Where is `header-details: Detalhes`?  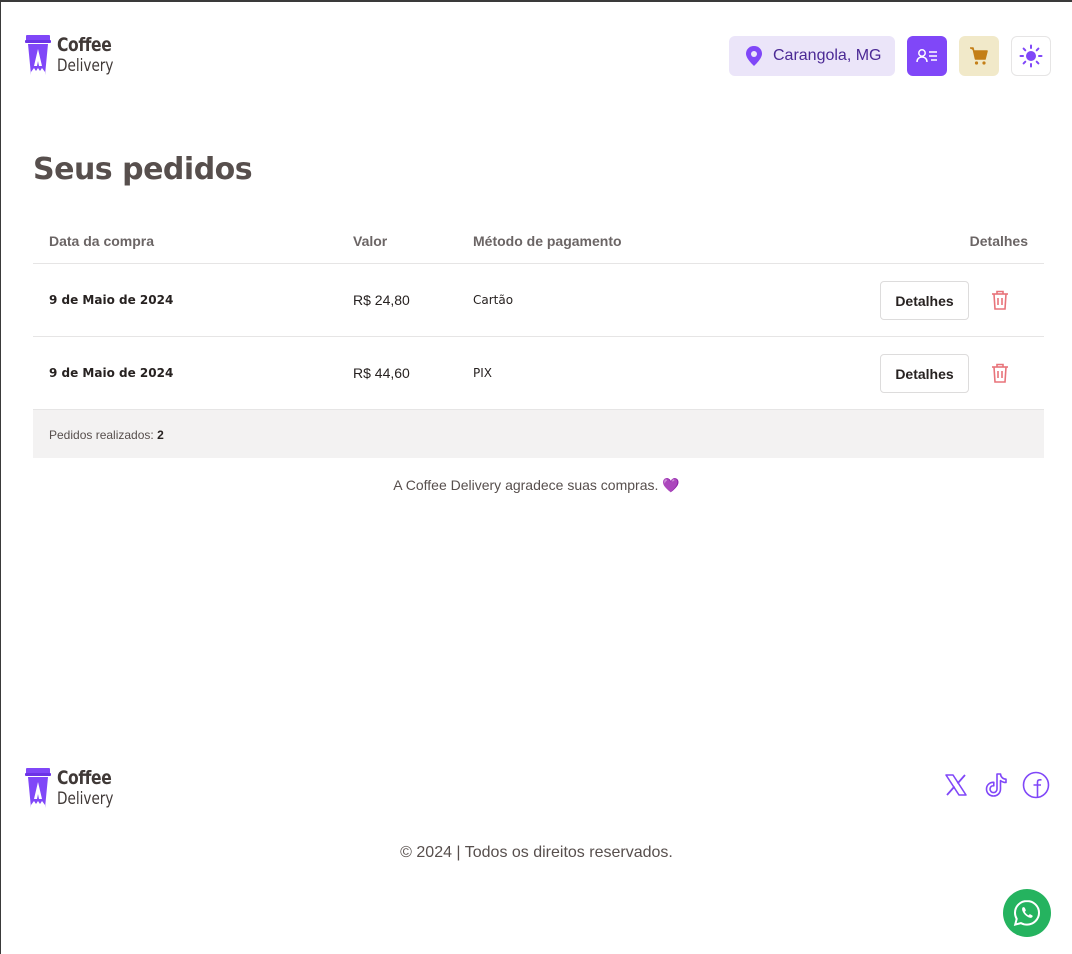 header-details: Detalhes is located at coordinates (998, 241).